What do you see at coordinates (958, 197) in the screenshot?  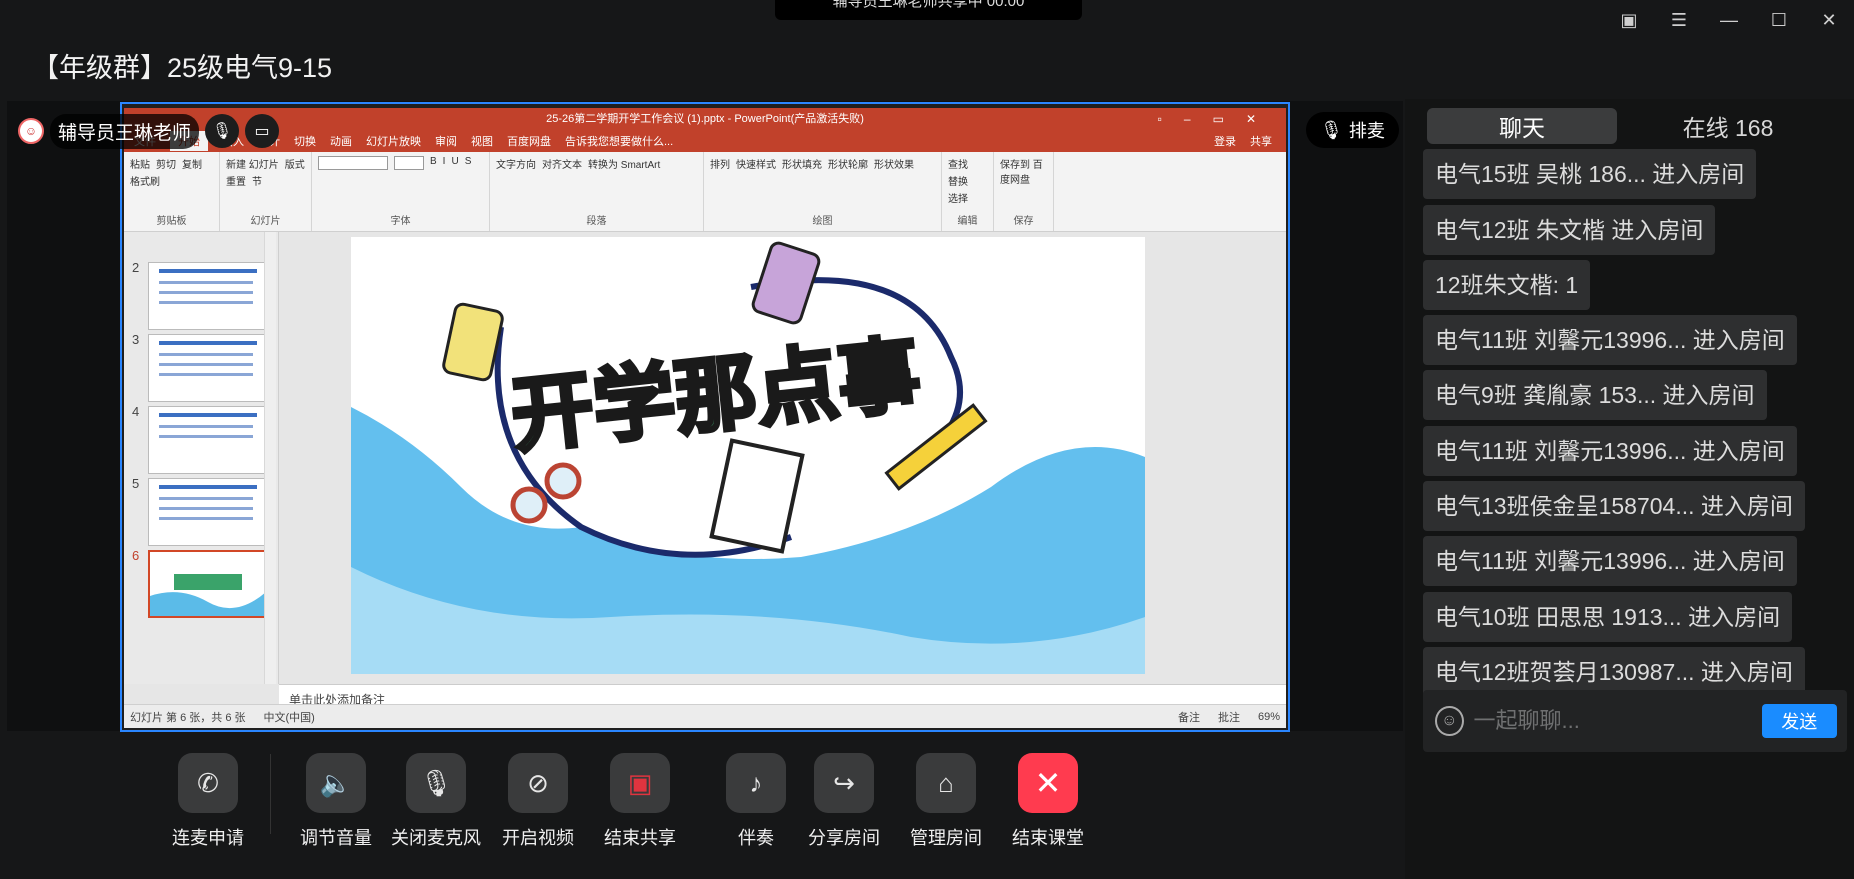 I see `select-button: 选择` at bounding box center [958, 197].